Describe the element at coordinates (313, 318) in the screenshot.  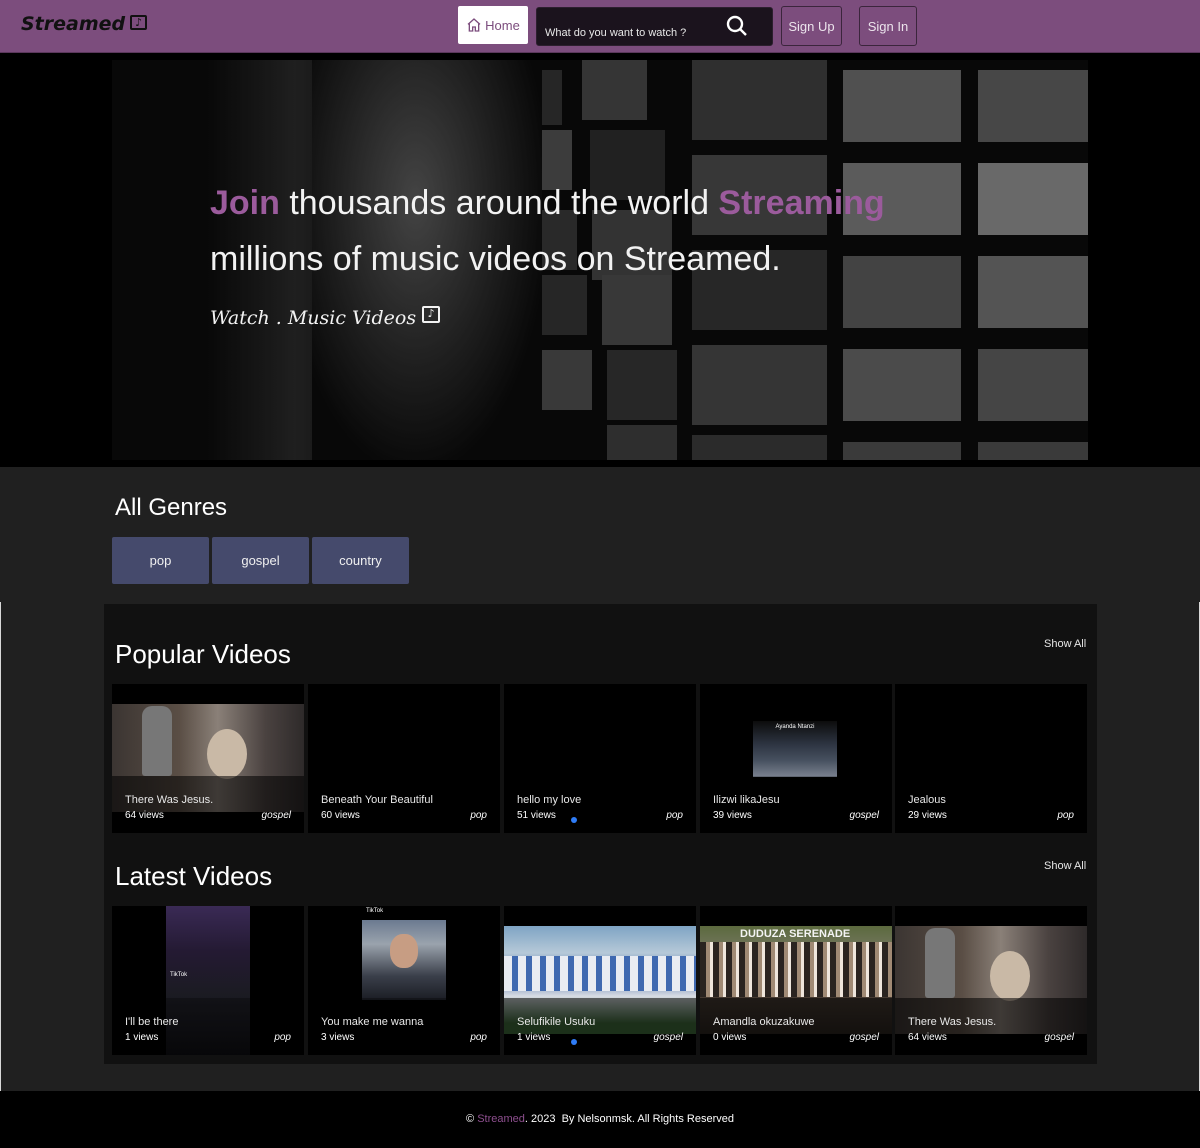
I see `hero-tagline-text: Watch . Music Videos` at that location.